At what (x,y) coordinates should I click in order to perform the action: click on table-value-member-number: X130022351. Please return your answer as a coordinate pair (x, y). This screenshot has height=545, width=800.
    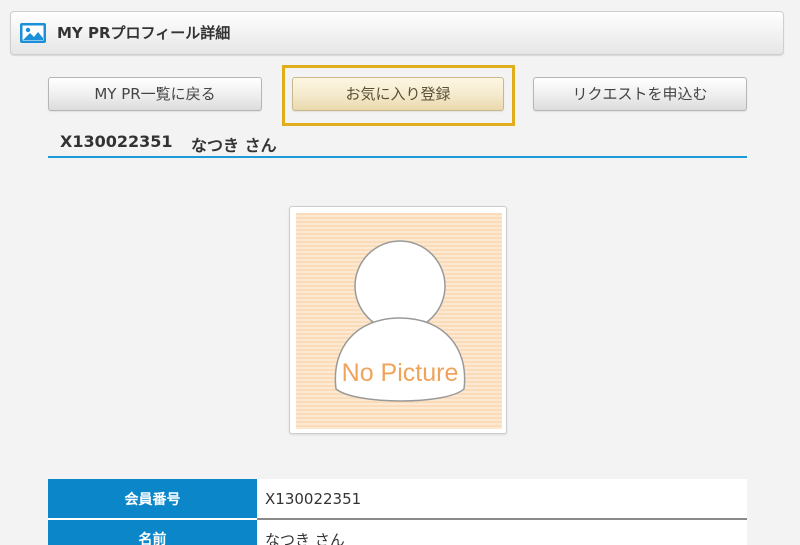
    Looking at the image, I should click on (502, 499).